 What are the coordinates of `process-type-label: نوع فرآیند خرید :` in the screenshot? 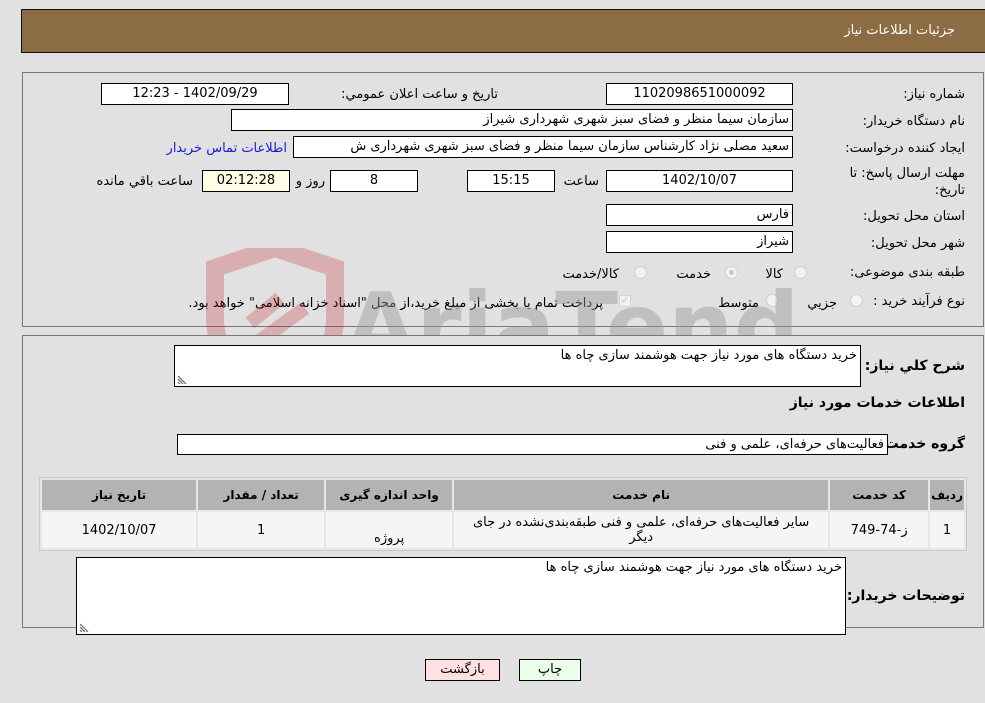 It's located at (919, 301).